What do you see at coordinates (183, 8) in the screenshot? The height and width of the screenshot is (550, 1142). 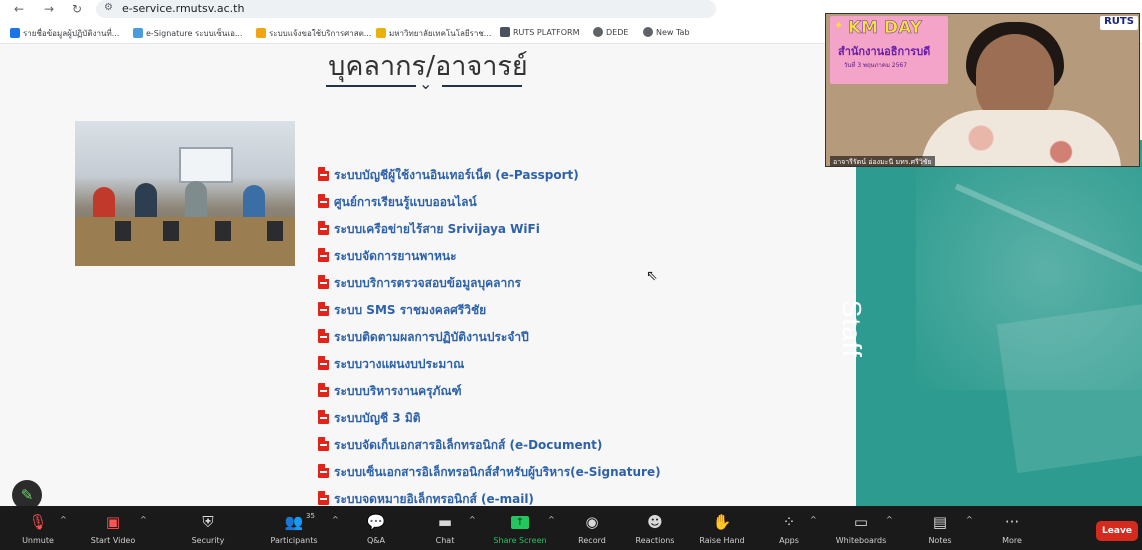 I see `url-text: e-service.rmutsv.ac.th` at bounding box center [183, 8].